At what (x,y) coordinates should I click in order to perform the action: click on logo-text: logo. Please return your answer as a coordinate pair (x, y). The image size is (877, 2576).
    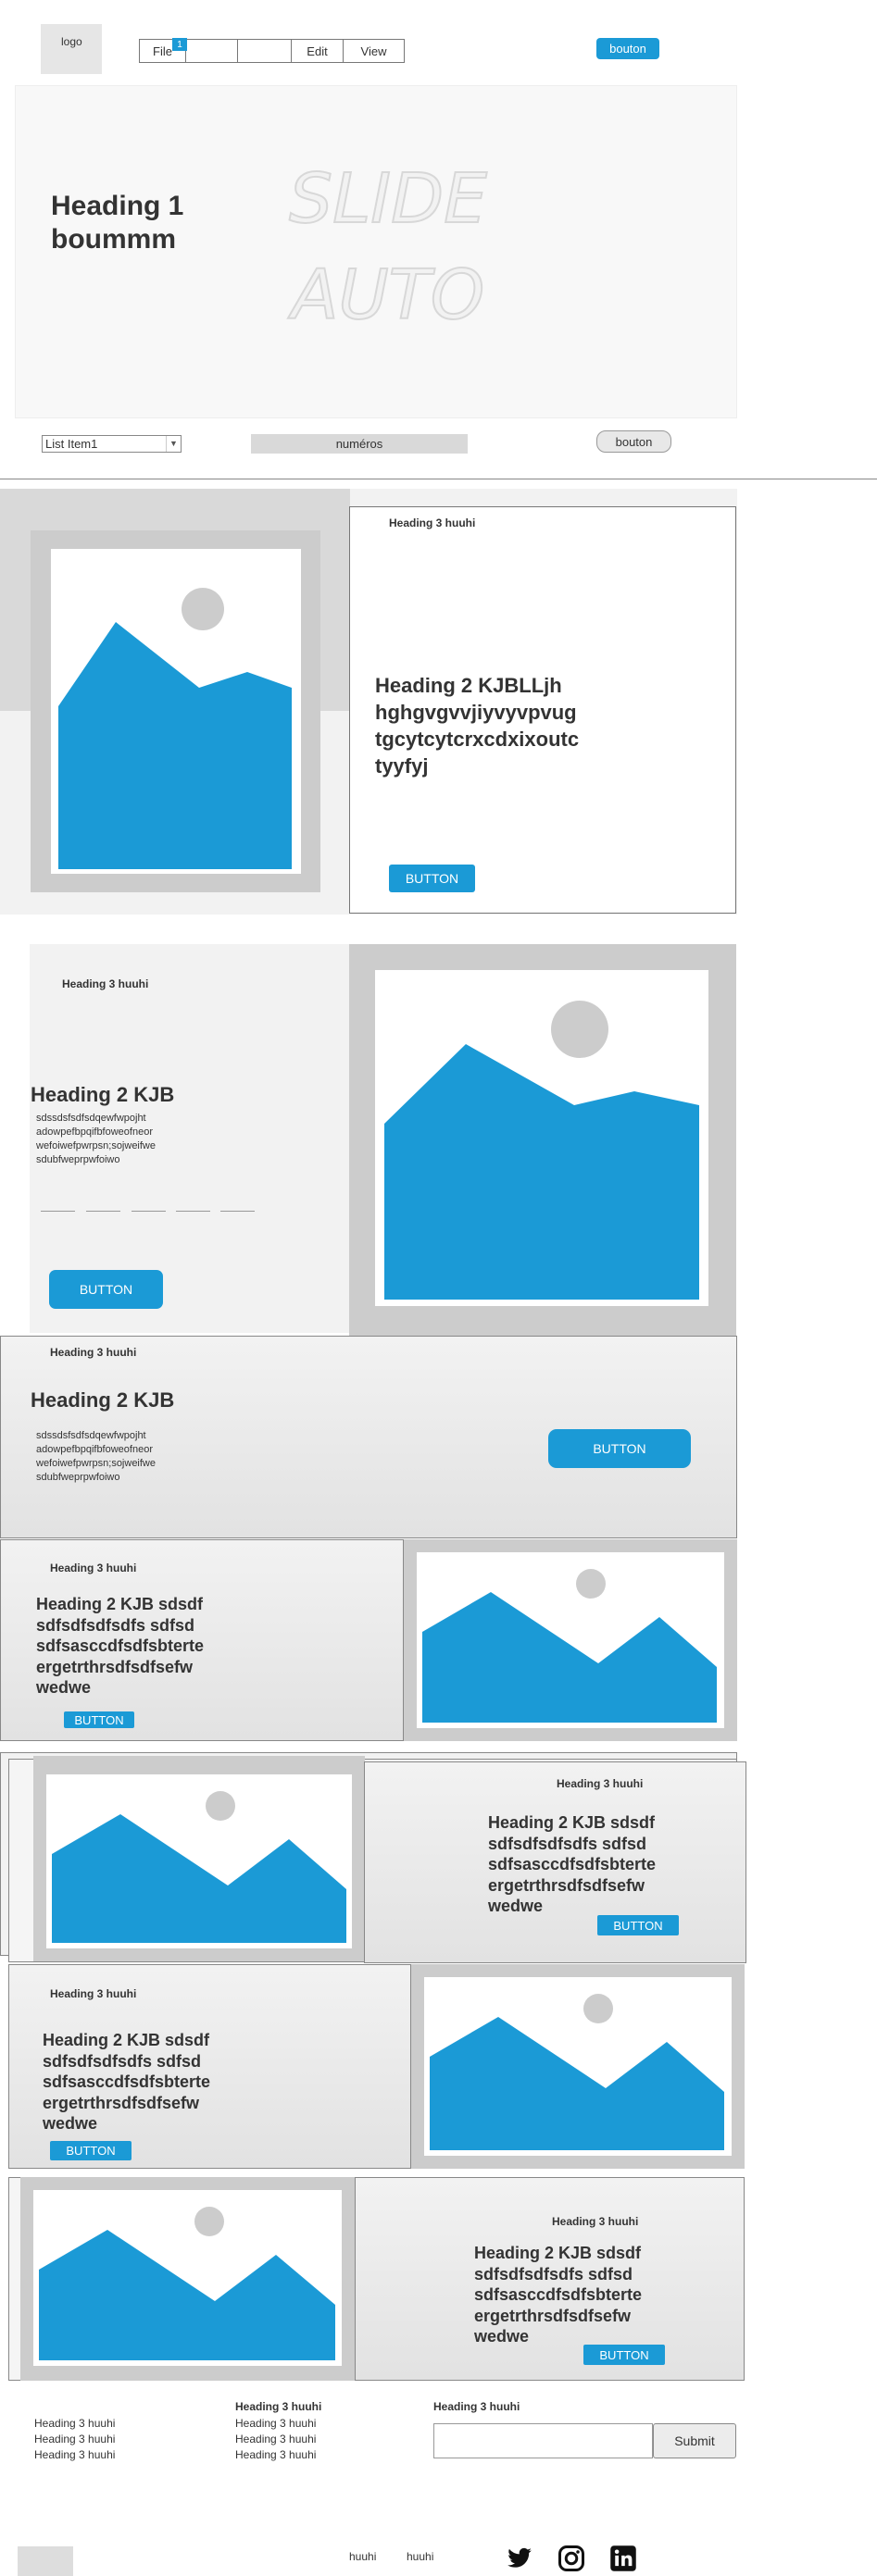
    Looking at the image, I should click on (71, 41).